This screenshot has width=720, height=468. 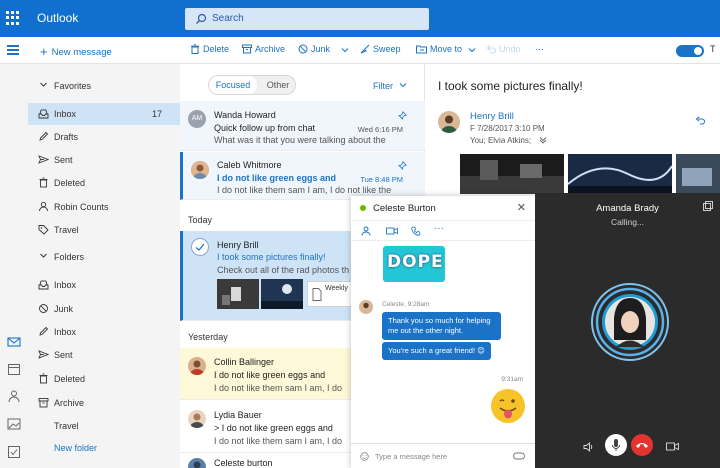 I want to click on delete-label: Delete, so click(x=216, y=49).